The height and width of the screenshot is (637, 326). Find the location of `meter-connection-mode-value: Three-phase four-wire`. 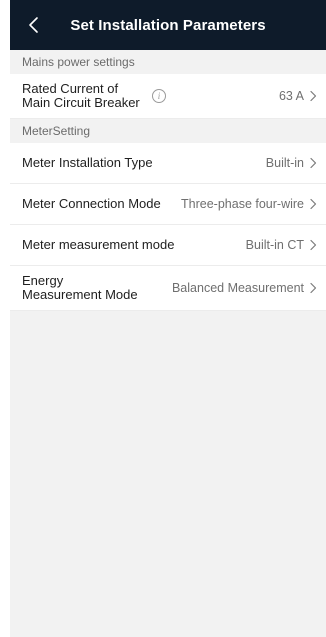

meter-connection-mode-value: Three-phase four-wire is located at coordinates (242, 204).